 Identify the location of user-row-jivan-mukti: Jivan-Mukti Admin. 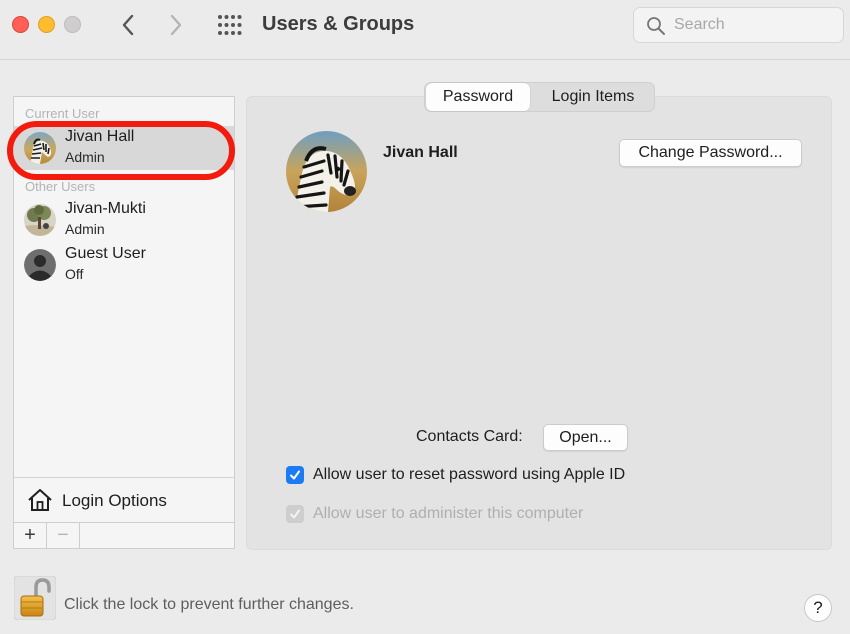
(124, 220).